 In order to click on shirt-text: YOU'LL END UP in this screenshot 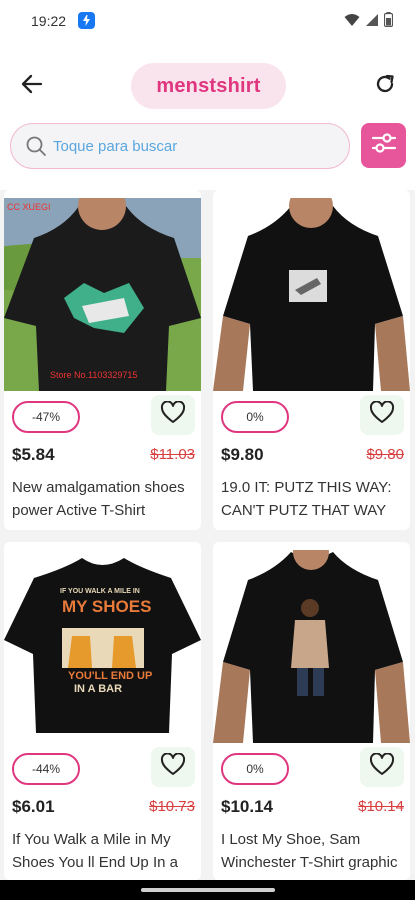, I will do `click(110, 676)`.